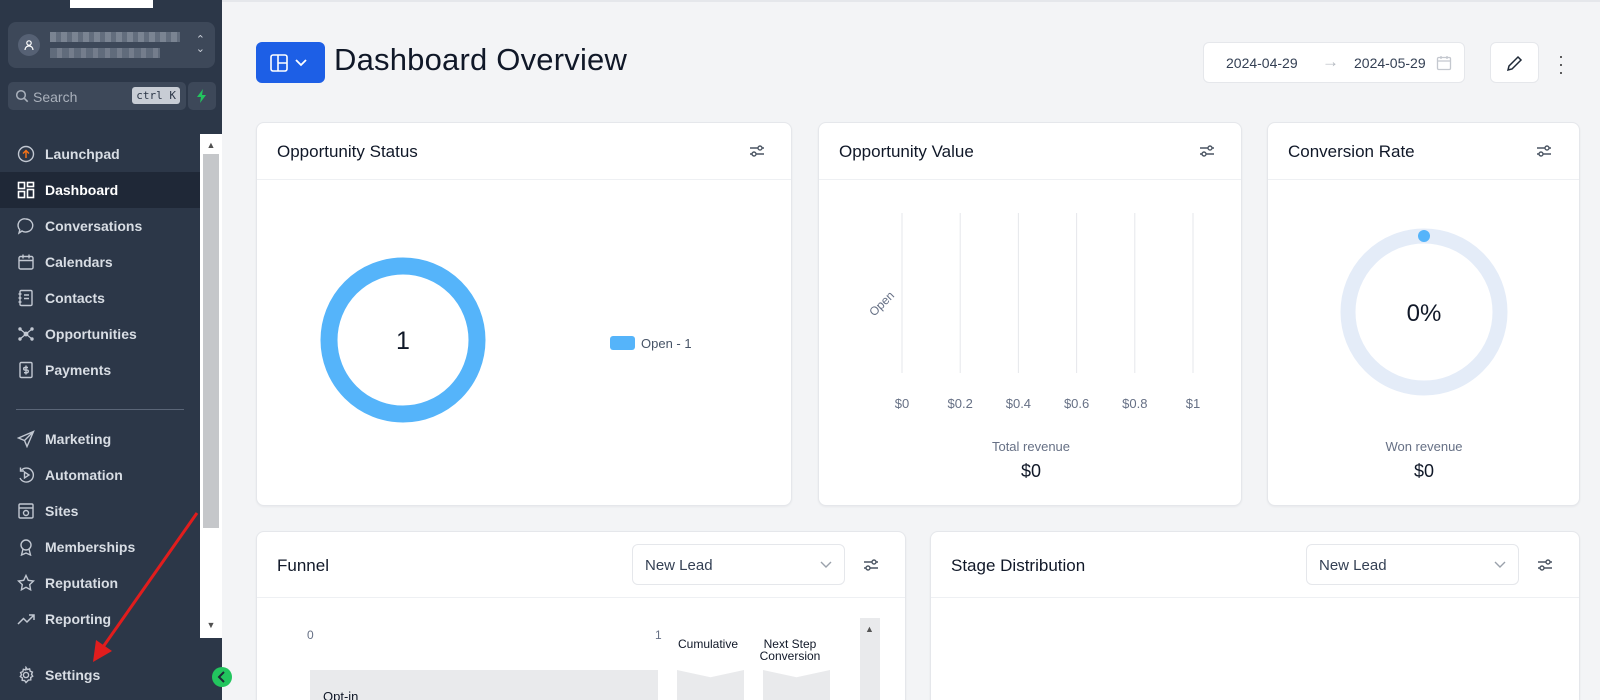 This screenshot has width=1600, height=700. I want to click on more-options-kebab-icon: · · ·, so click(1561, 64).